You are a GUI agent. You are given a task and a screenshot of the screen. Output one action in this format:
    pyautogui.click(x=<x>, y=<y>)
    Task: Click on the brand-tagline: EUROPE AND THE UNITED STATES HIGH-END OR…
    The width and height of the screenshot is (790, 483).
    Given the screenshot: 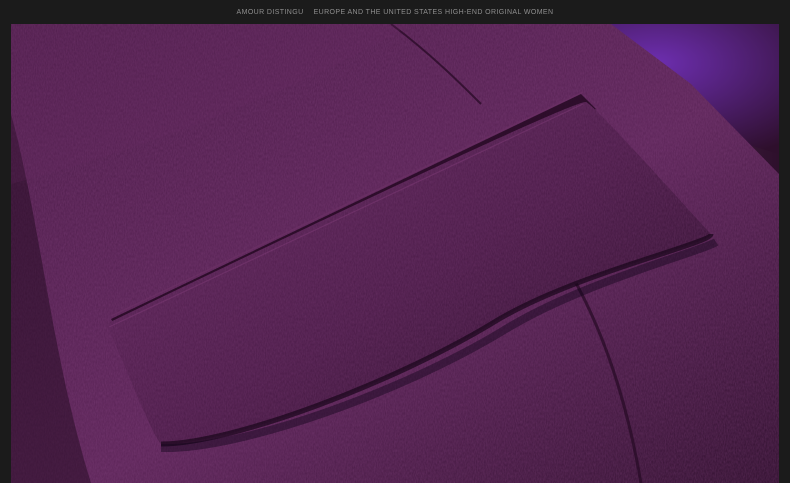 What is the action you would take?
    pyautogui.click(x=433, y=12)
    